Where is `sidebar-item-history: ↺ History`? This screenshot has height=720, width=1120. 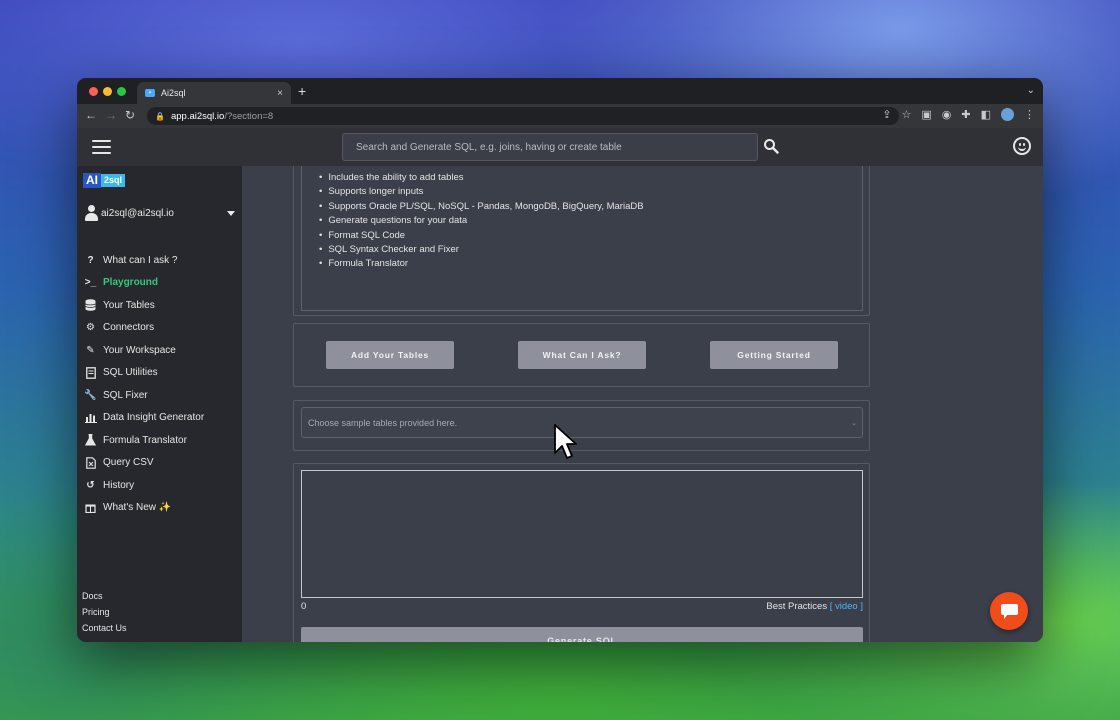
sidebar-item-history: ↺ History is located at coordinates (161, 485).